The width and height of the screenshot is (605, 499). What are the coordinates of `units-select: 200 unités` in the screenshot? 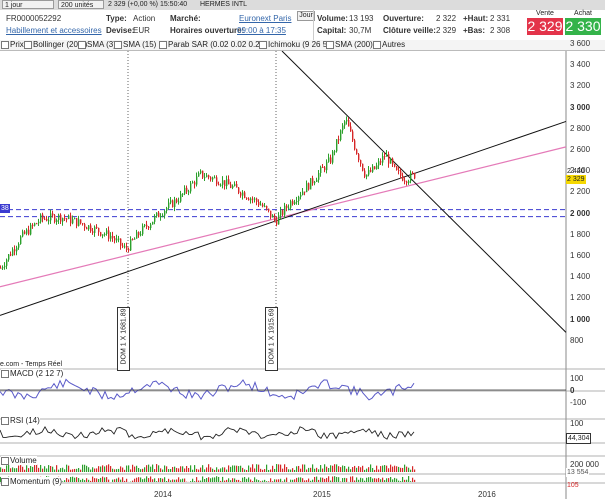 It's located at (81, 4).